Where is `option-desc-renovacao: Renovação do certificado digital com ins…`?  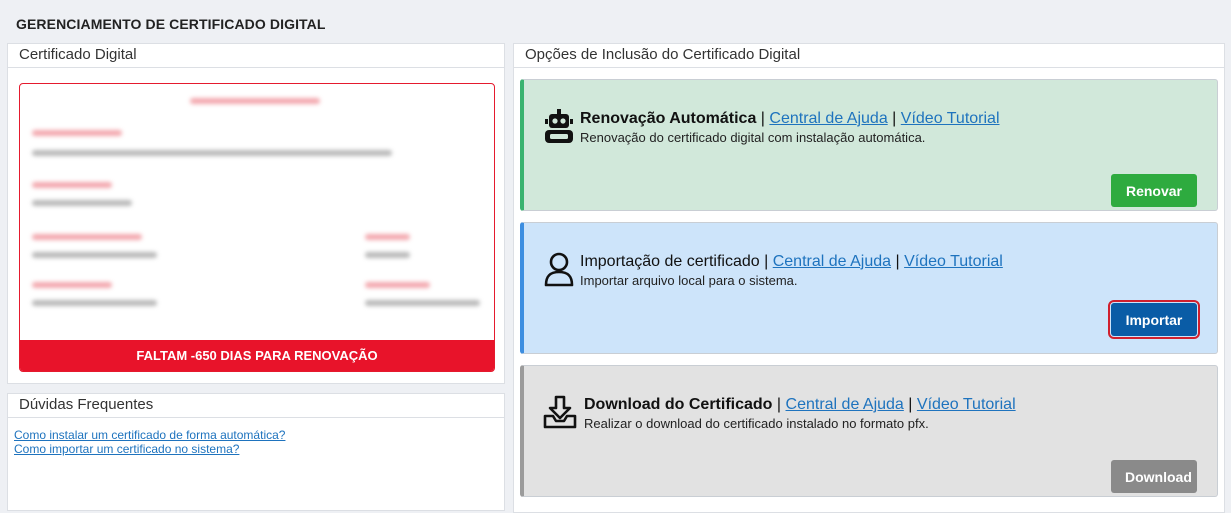 option-desc-renovacao: Renovação do certificado digital com ins… is located at coordinates (753, 137).